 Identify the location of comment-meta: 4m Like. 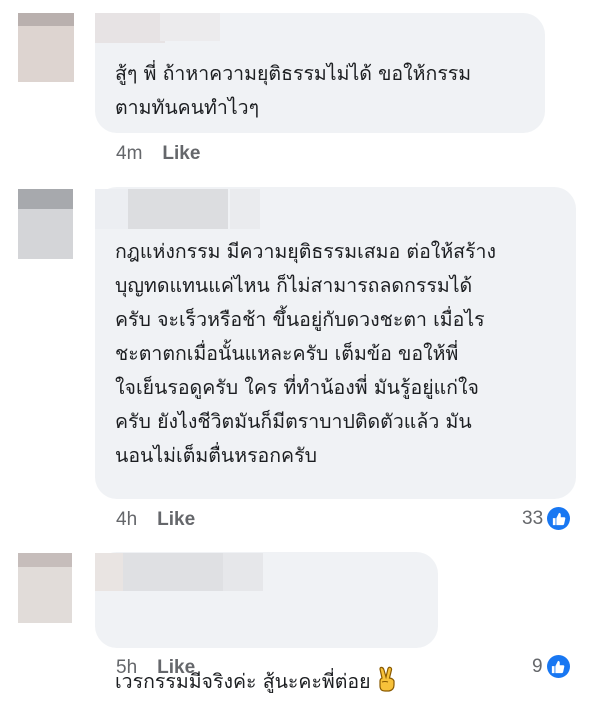
(158, 154).